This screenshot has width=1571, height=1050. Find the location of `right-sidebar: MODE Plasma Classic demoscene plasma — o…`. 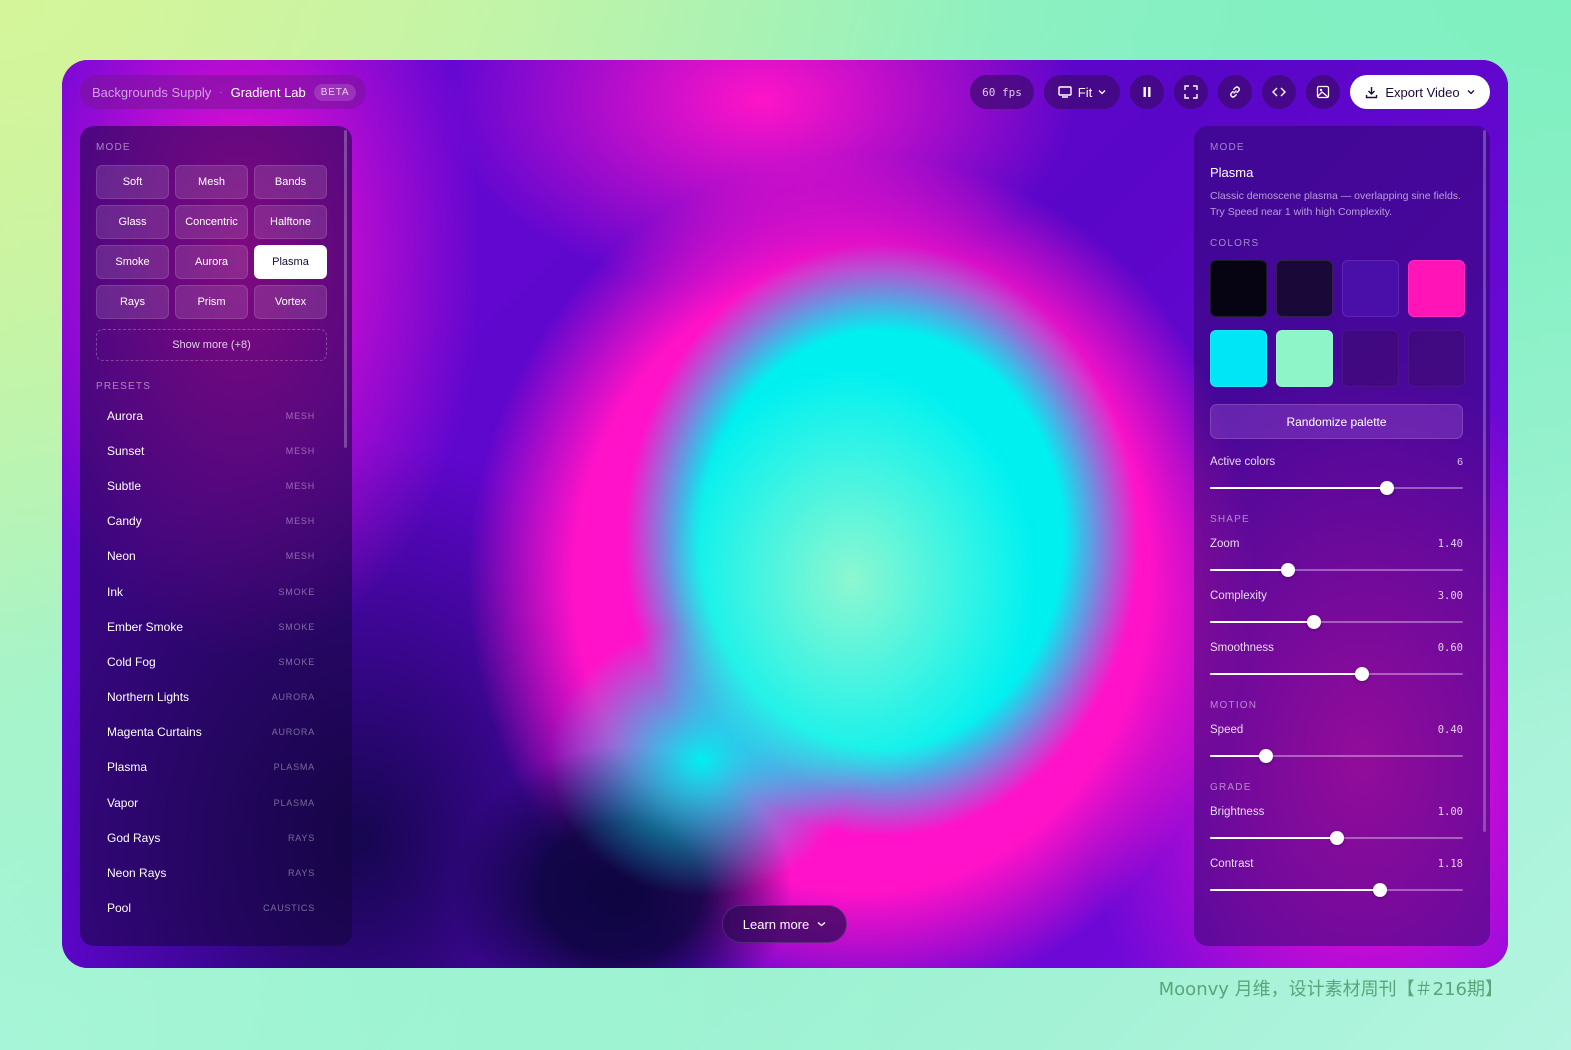

right-sidebar: MODE Plasma Classic demoscene plasma — o… is located at coordinates (1342, 536).